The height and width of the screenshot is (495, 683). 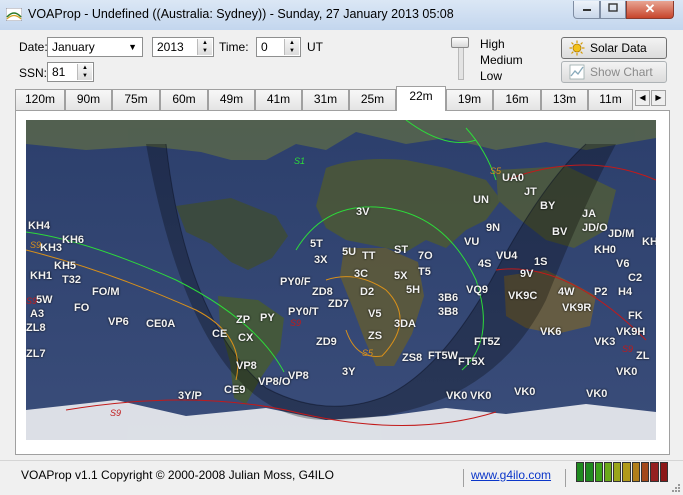 What do you see at coordinates (460, 42) in the screenshot?
I see `power-slider-handle` at bounding box center [460, 42].